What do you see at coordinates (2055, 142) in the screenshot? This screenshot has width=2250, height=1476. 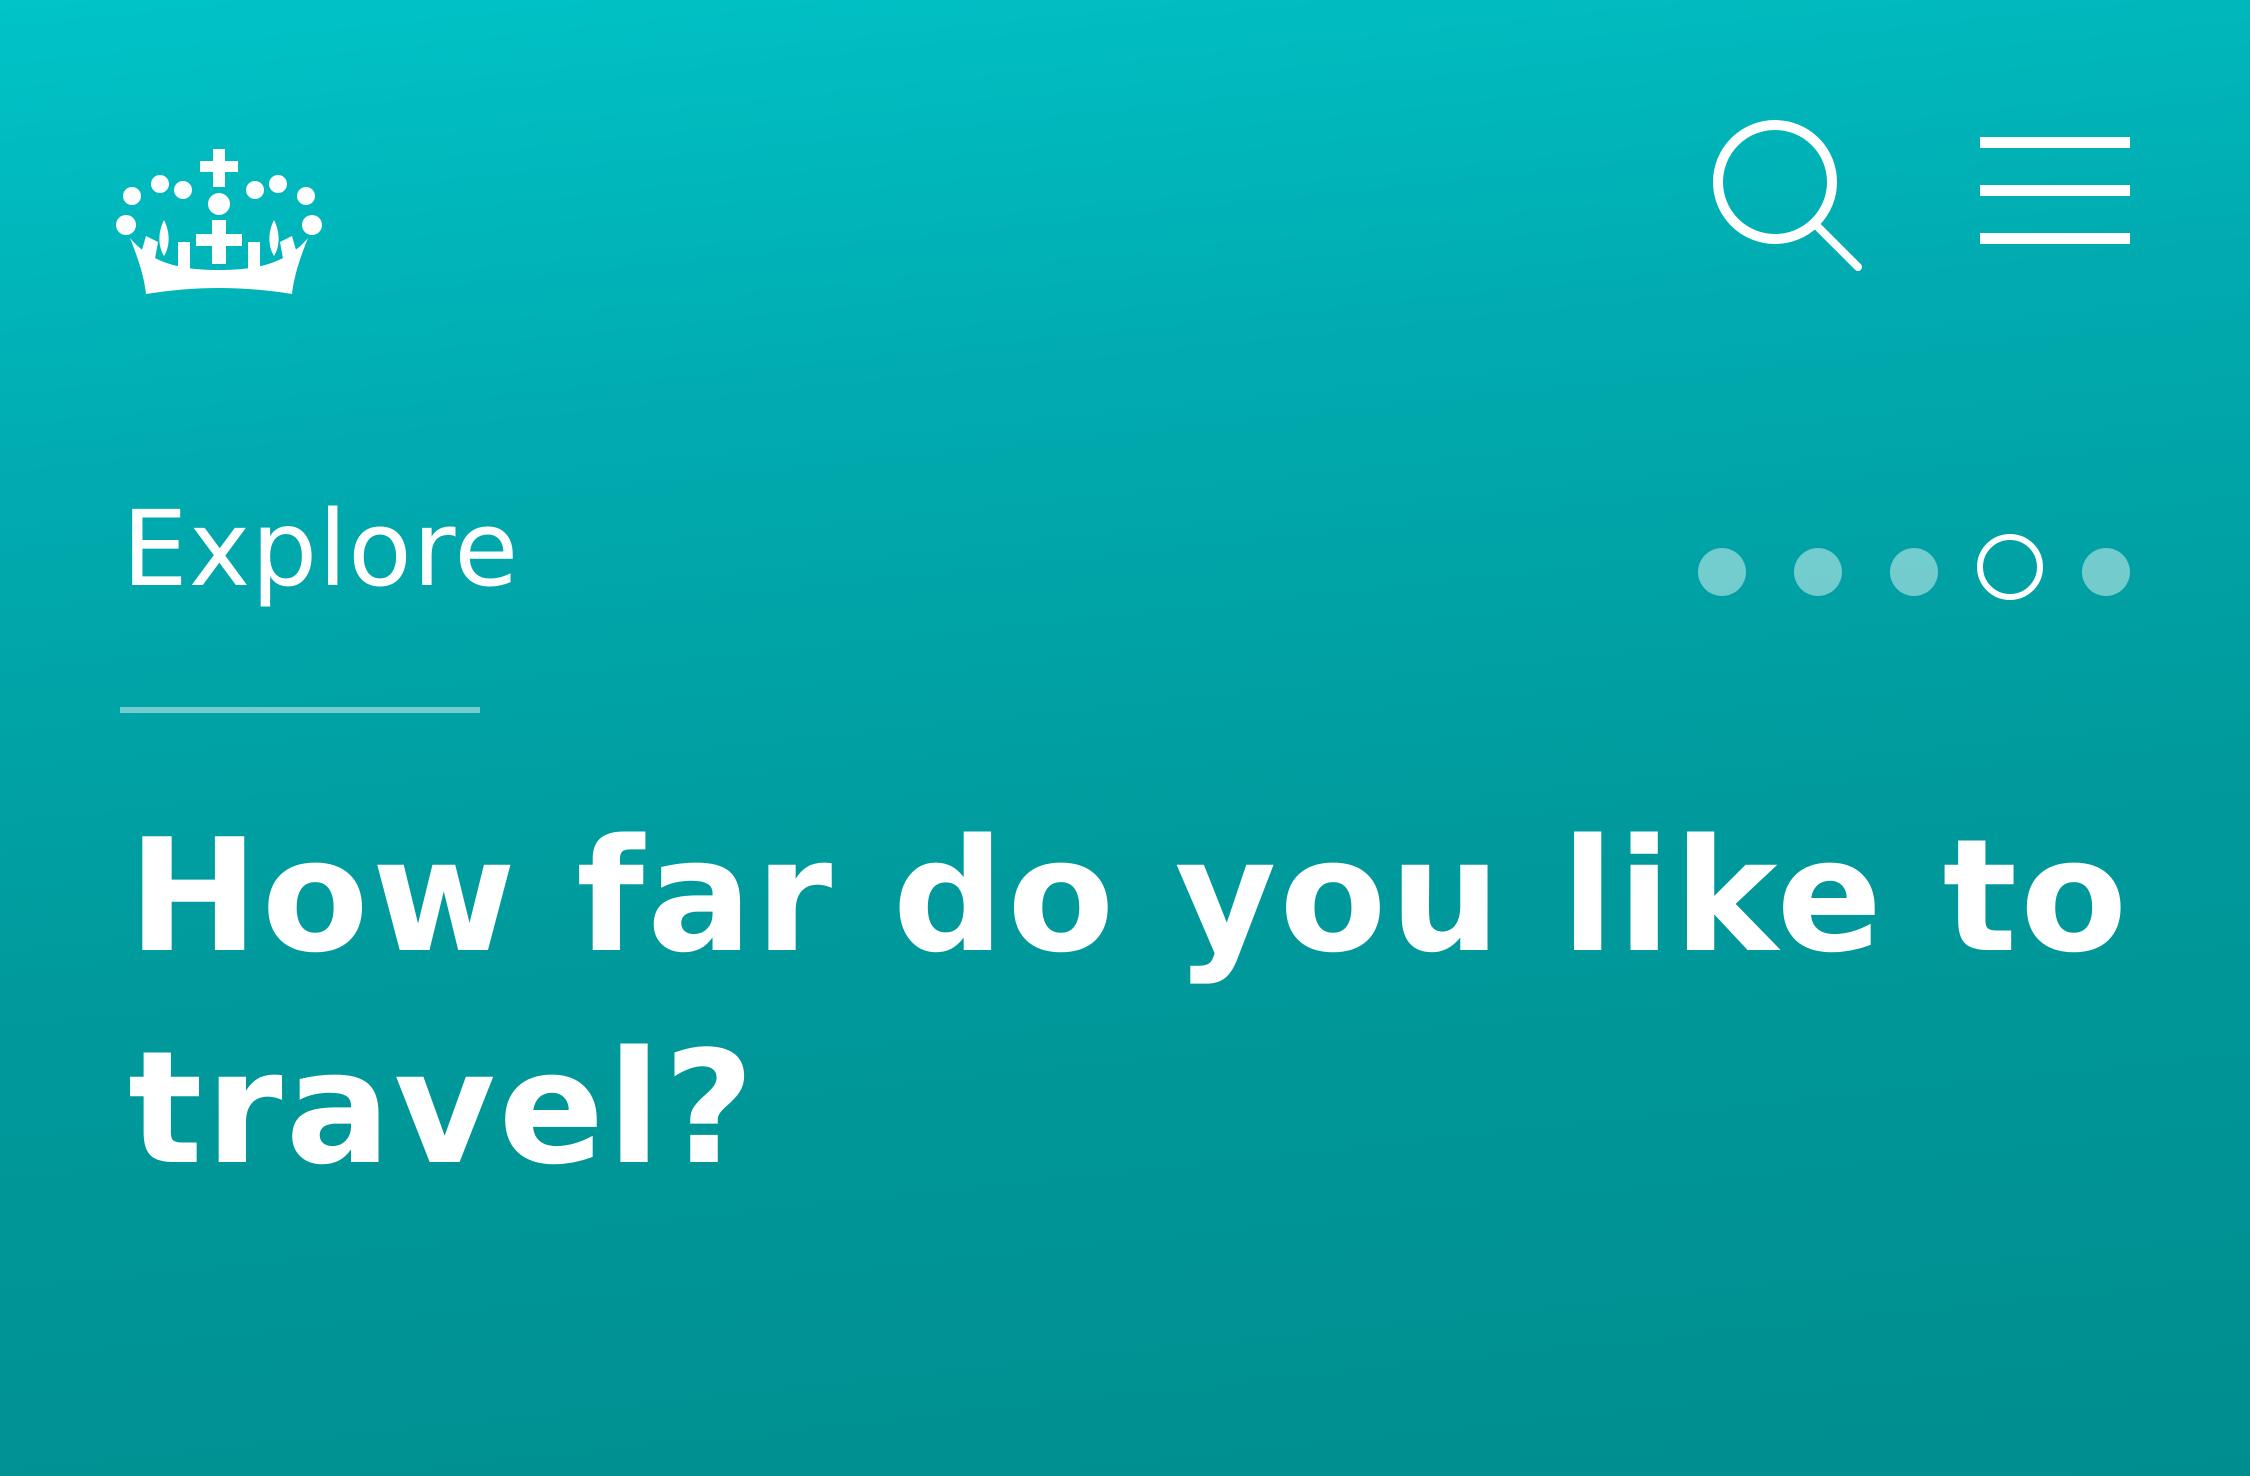 I see `menu-bar-top` at bounding box center [2055, 142].